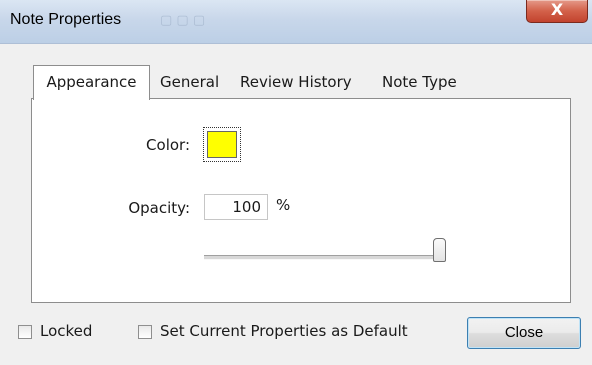  Describe the element at coordinates (159, 208) in the screenshot. I see `opacity-label: Opacity:` at that location.